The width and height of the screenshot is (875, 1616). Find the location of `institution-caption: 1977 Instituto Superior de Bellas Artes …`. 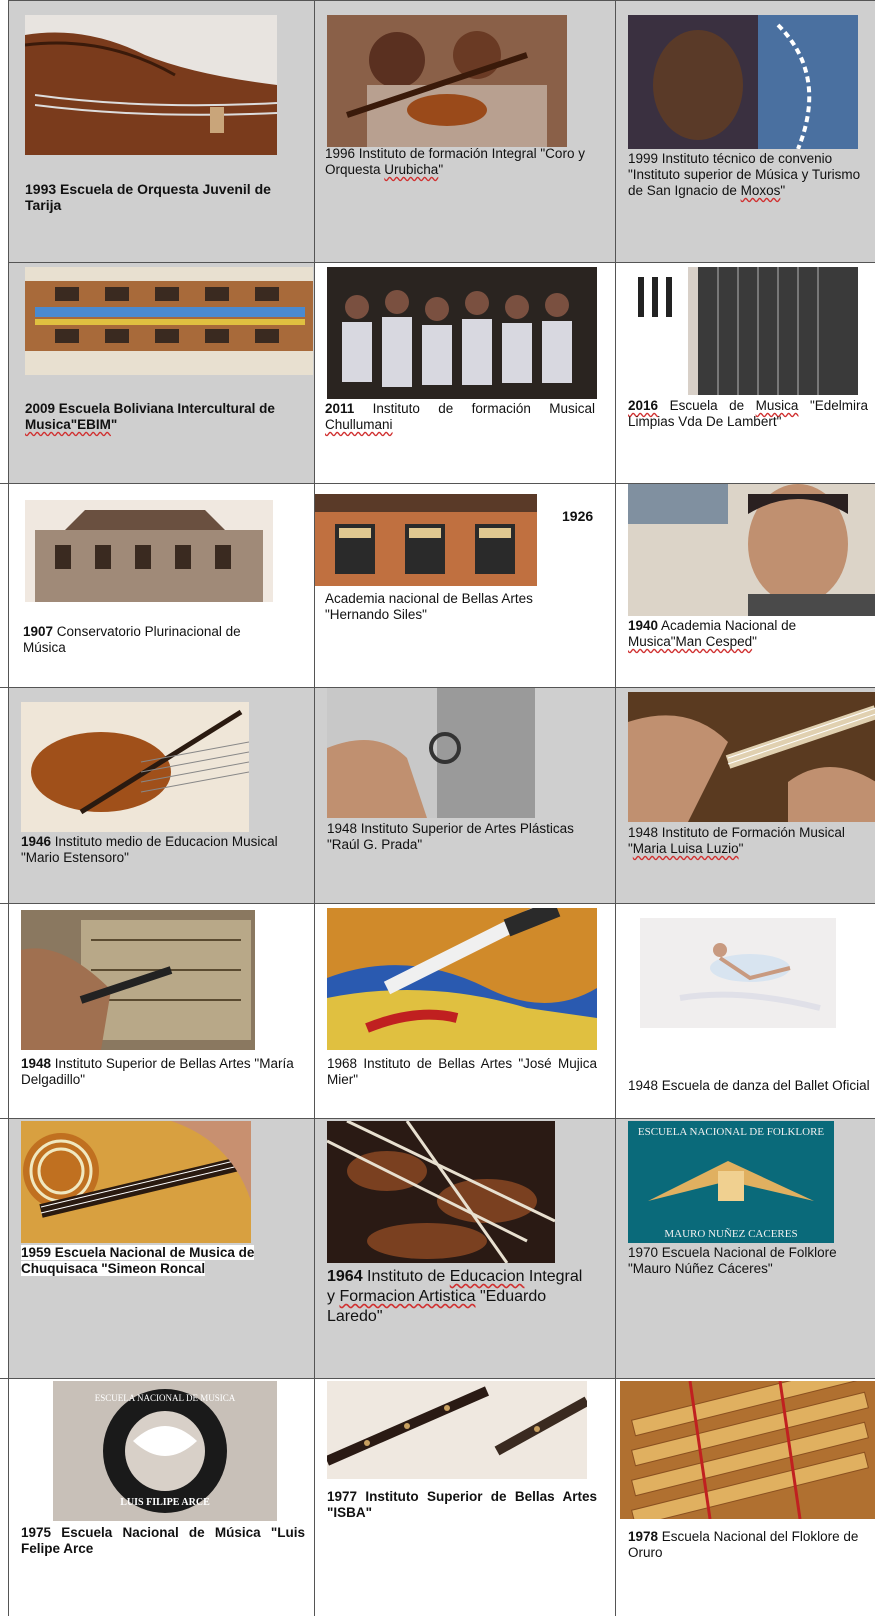

institution-caption: 1977 Instituto Superior de Bellas Artes … is located at coordinates (462, 1504).